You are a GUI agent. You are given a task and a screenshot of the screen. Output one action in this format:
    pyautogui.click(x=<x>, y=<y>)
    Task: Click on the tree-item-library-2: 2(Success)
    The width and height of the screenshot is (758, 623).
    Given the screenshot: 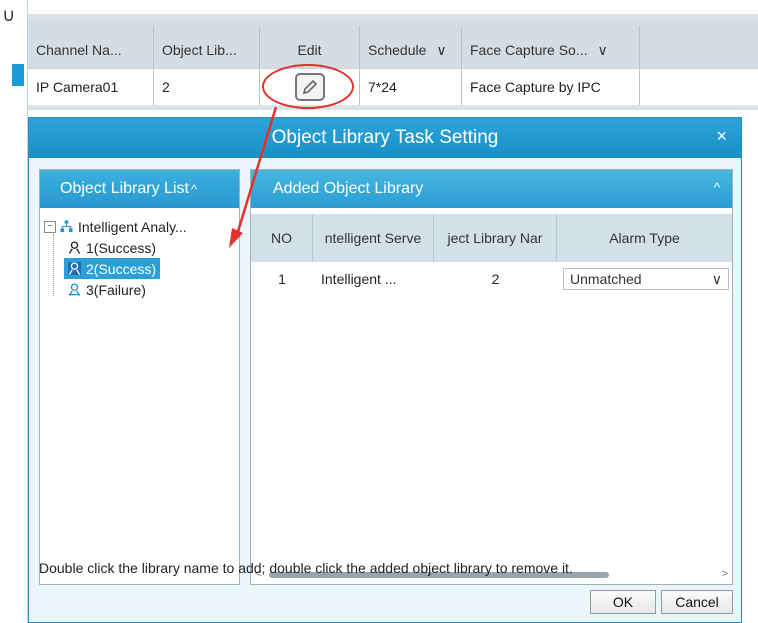 What is the action you would take?
    pyautogui.click(x=141, y=268)
    